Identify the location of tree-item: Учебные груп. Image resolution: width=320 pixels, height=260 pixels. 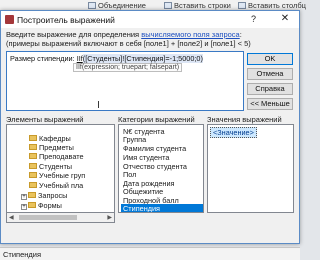
(57, 175).